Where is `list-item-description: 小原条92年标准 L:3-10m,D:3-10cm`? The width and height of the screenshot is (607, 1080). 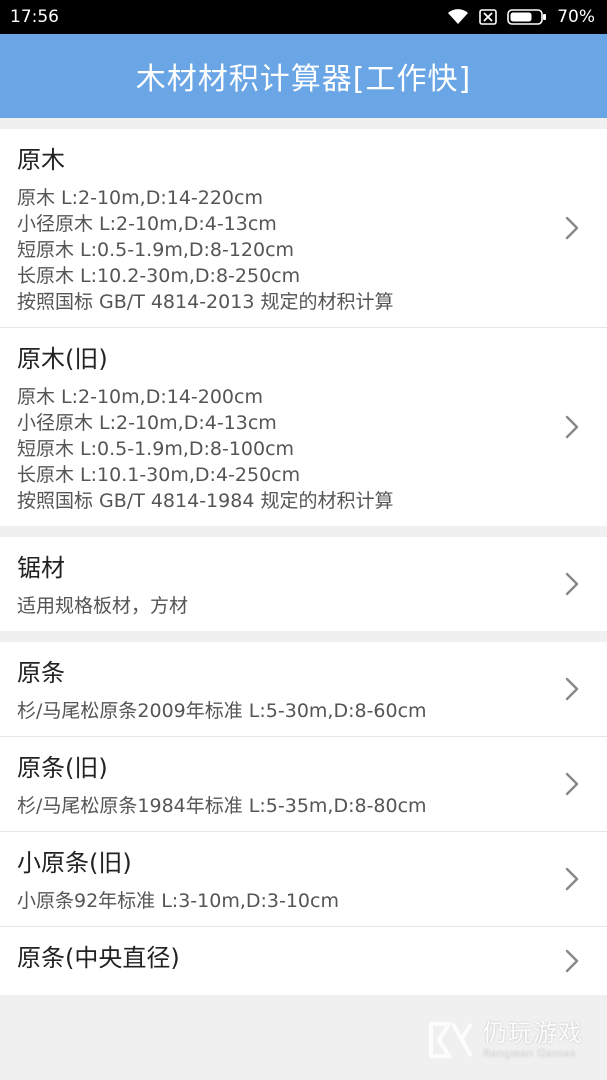
list-item-description: 小原条92年标准 L:3-10m,D:3-10cm is located at coordinates (178, 901).